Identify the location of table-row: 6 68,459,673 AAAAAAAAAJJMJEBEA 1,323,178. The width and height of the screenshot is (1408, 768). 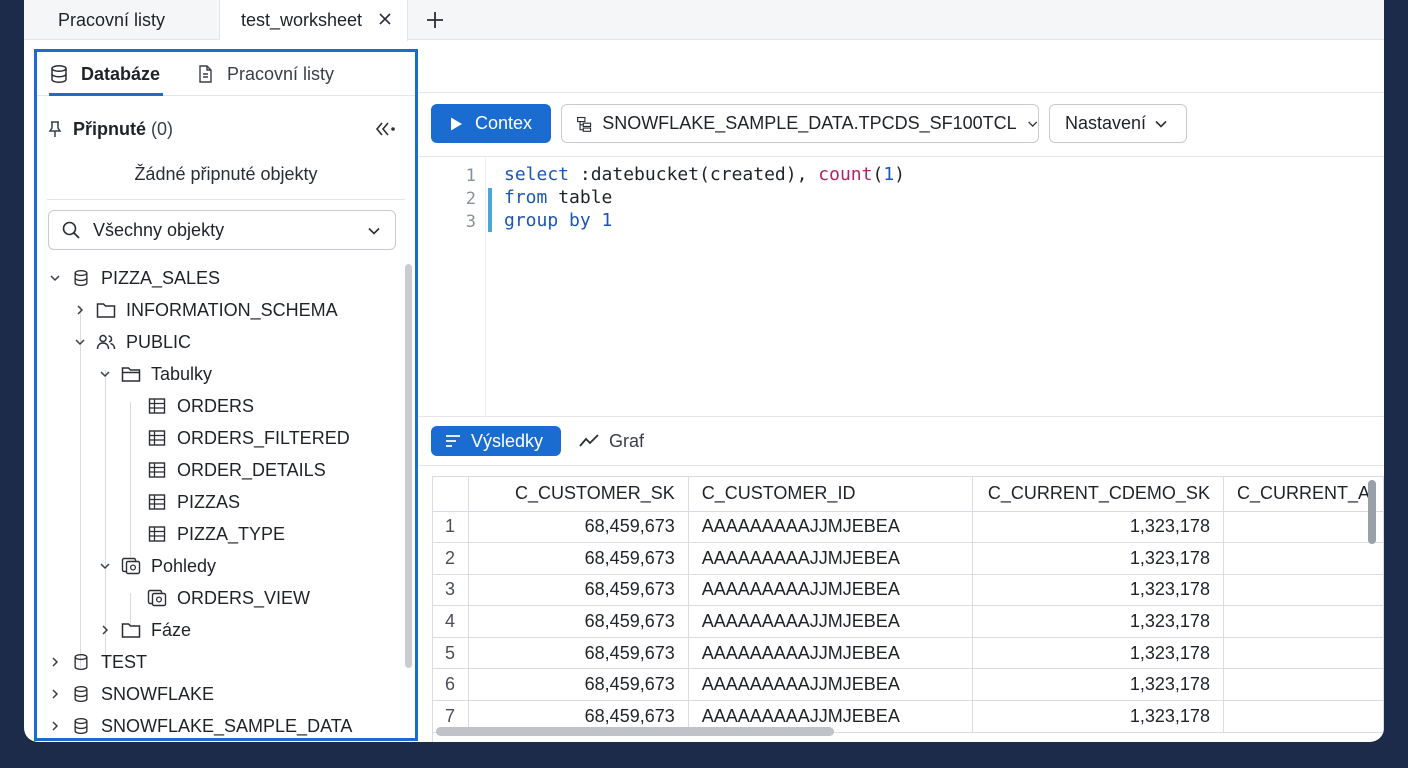
(908, 685).